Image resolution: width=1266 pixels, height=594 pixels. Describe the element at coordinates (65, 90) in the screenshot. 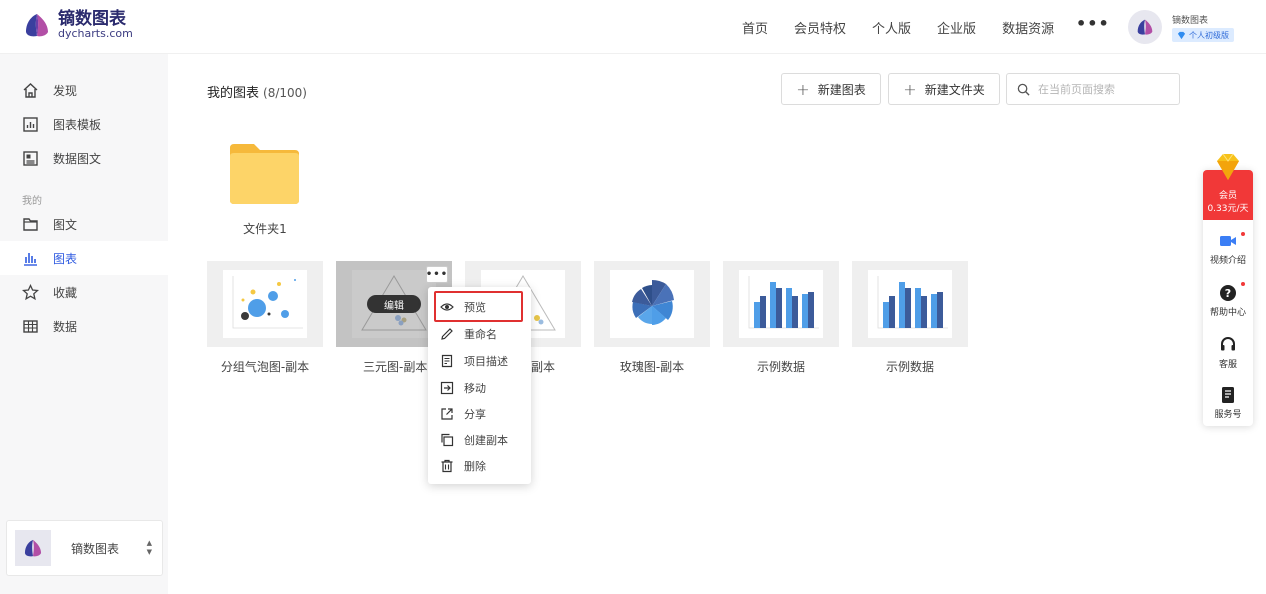

I see `sidebar-item-label: 发现` at that location.